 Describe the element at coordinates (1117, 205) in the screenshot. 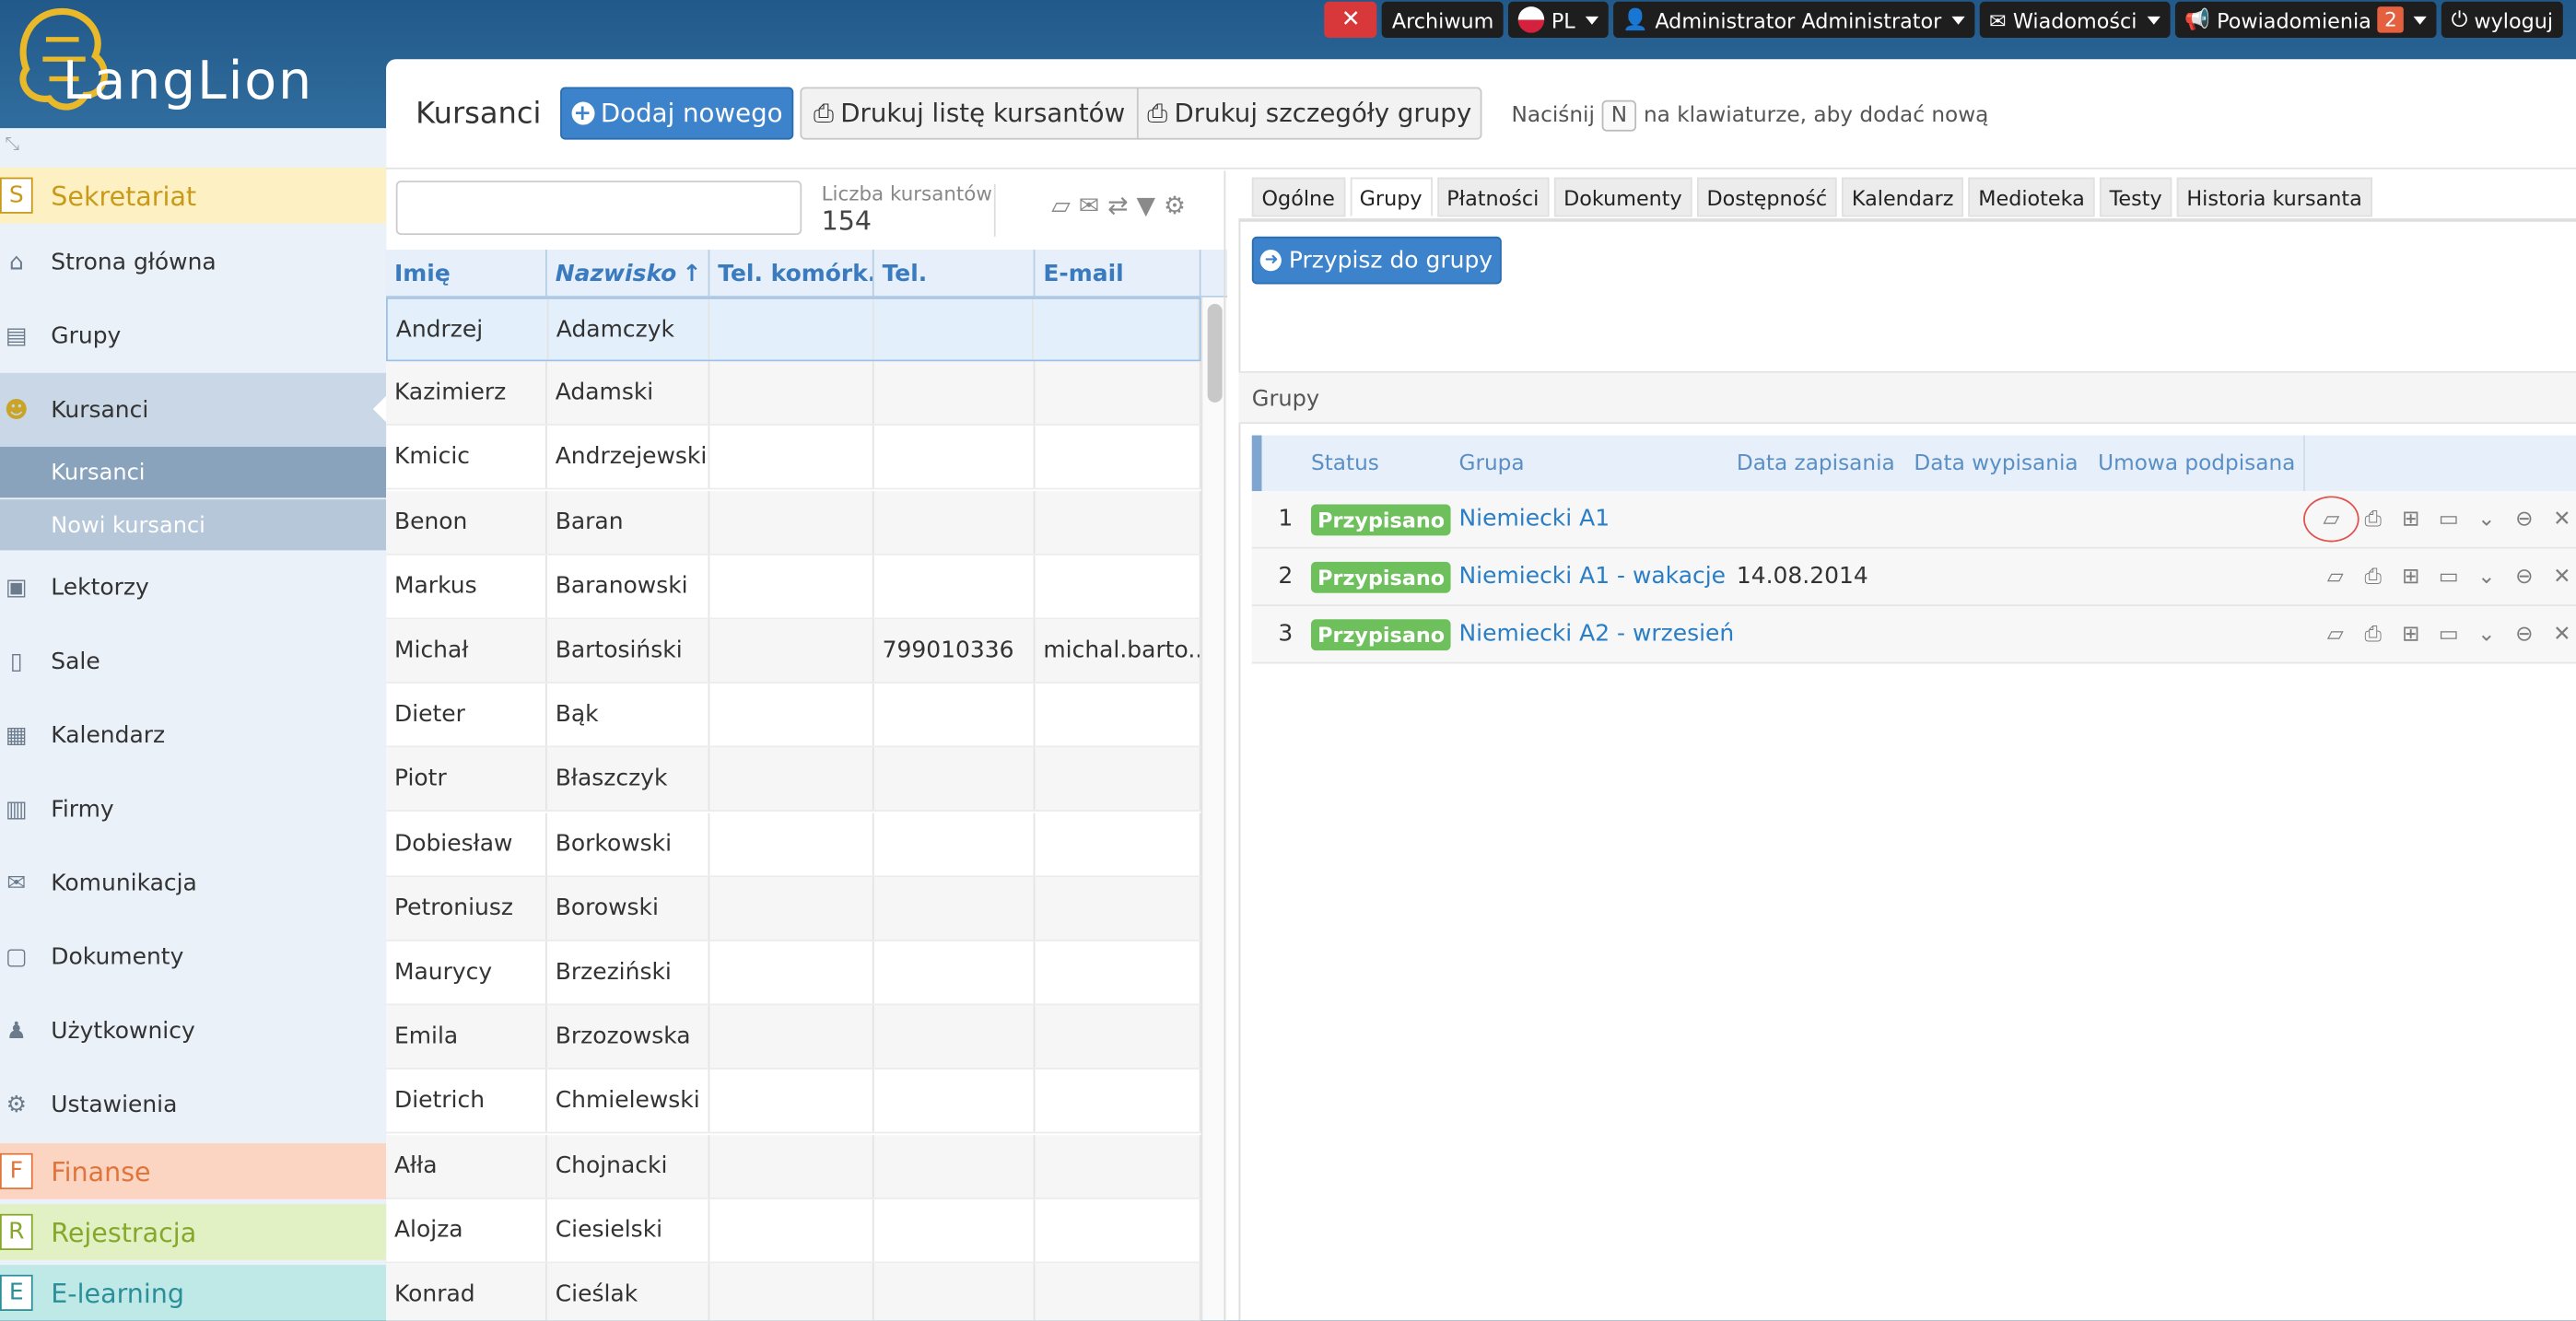

I see `refresh-icon: ⇄` at that location.